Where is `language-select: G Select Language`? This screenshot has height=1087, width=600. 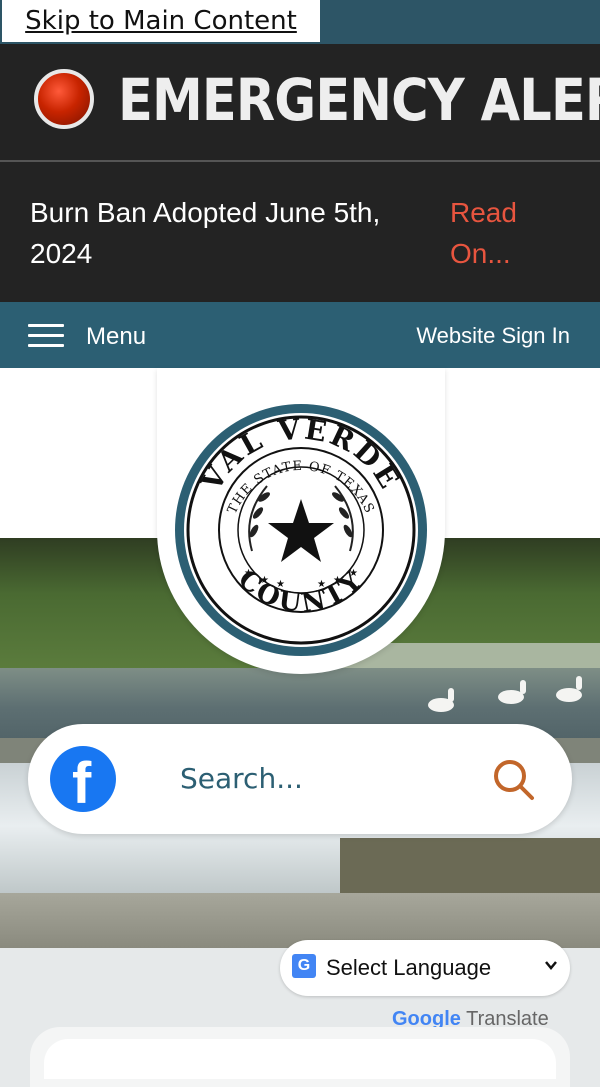 language-select: G Select Language is located at coordinates (425, 968).